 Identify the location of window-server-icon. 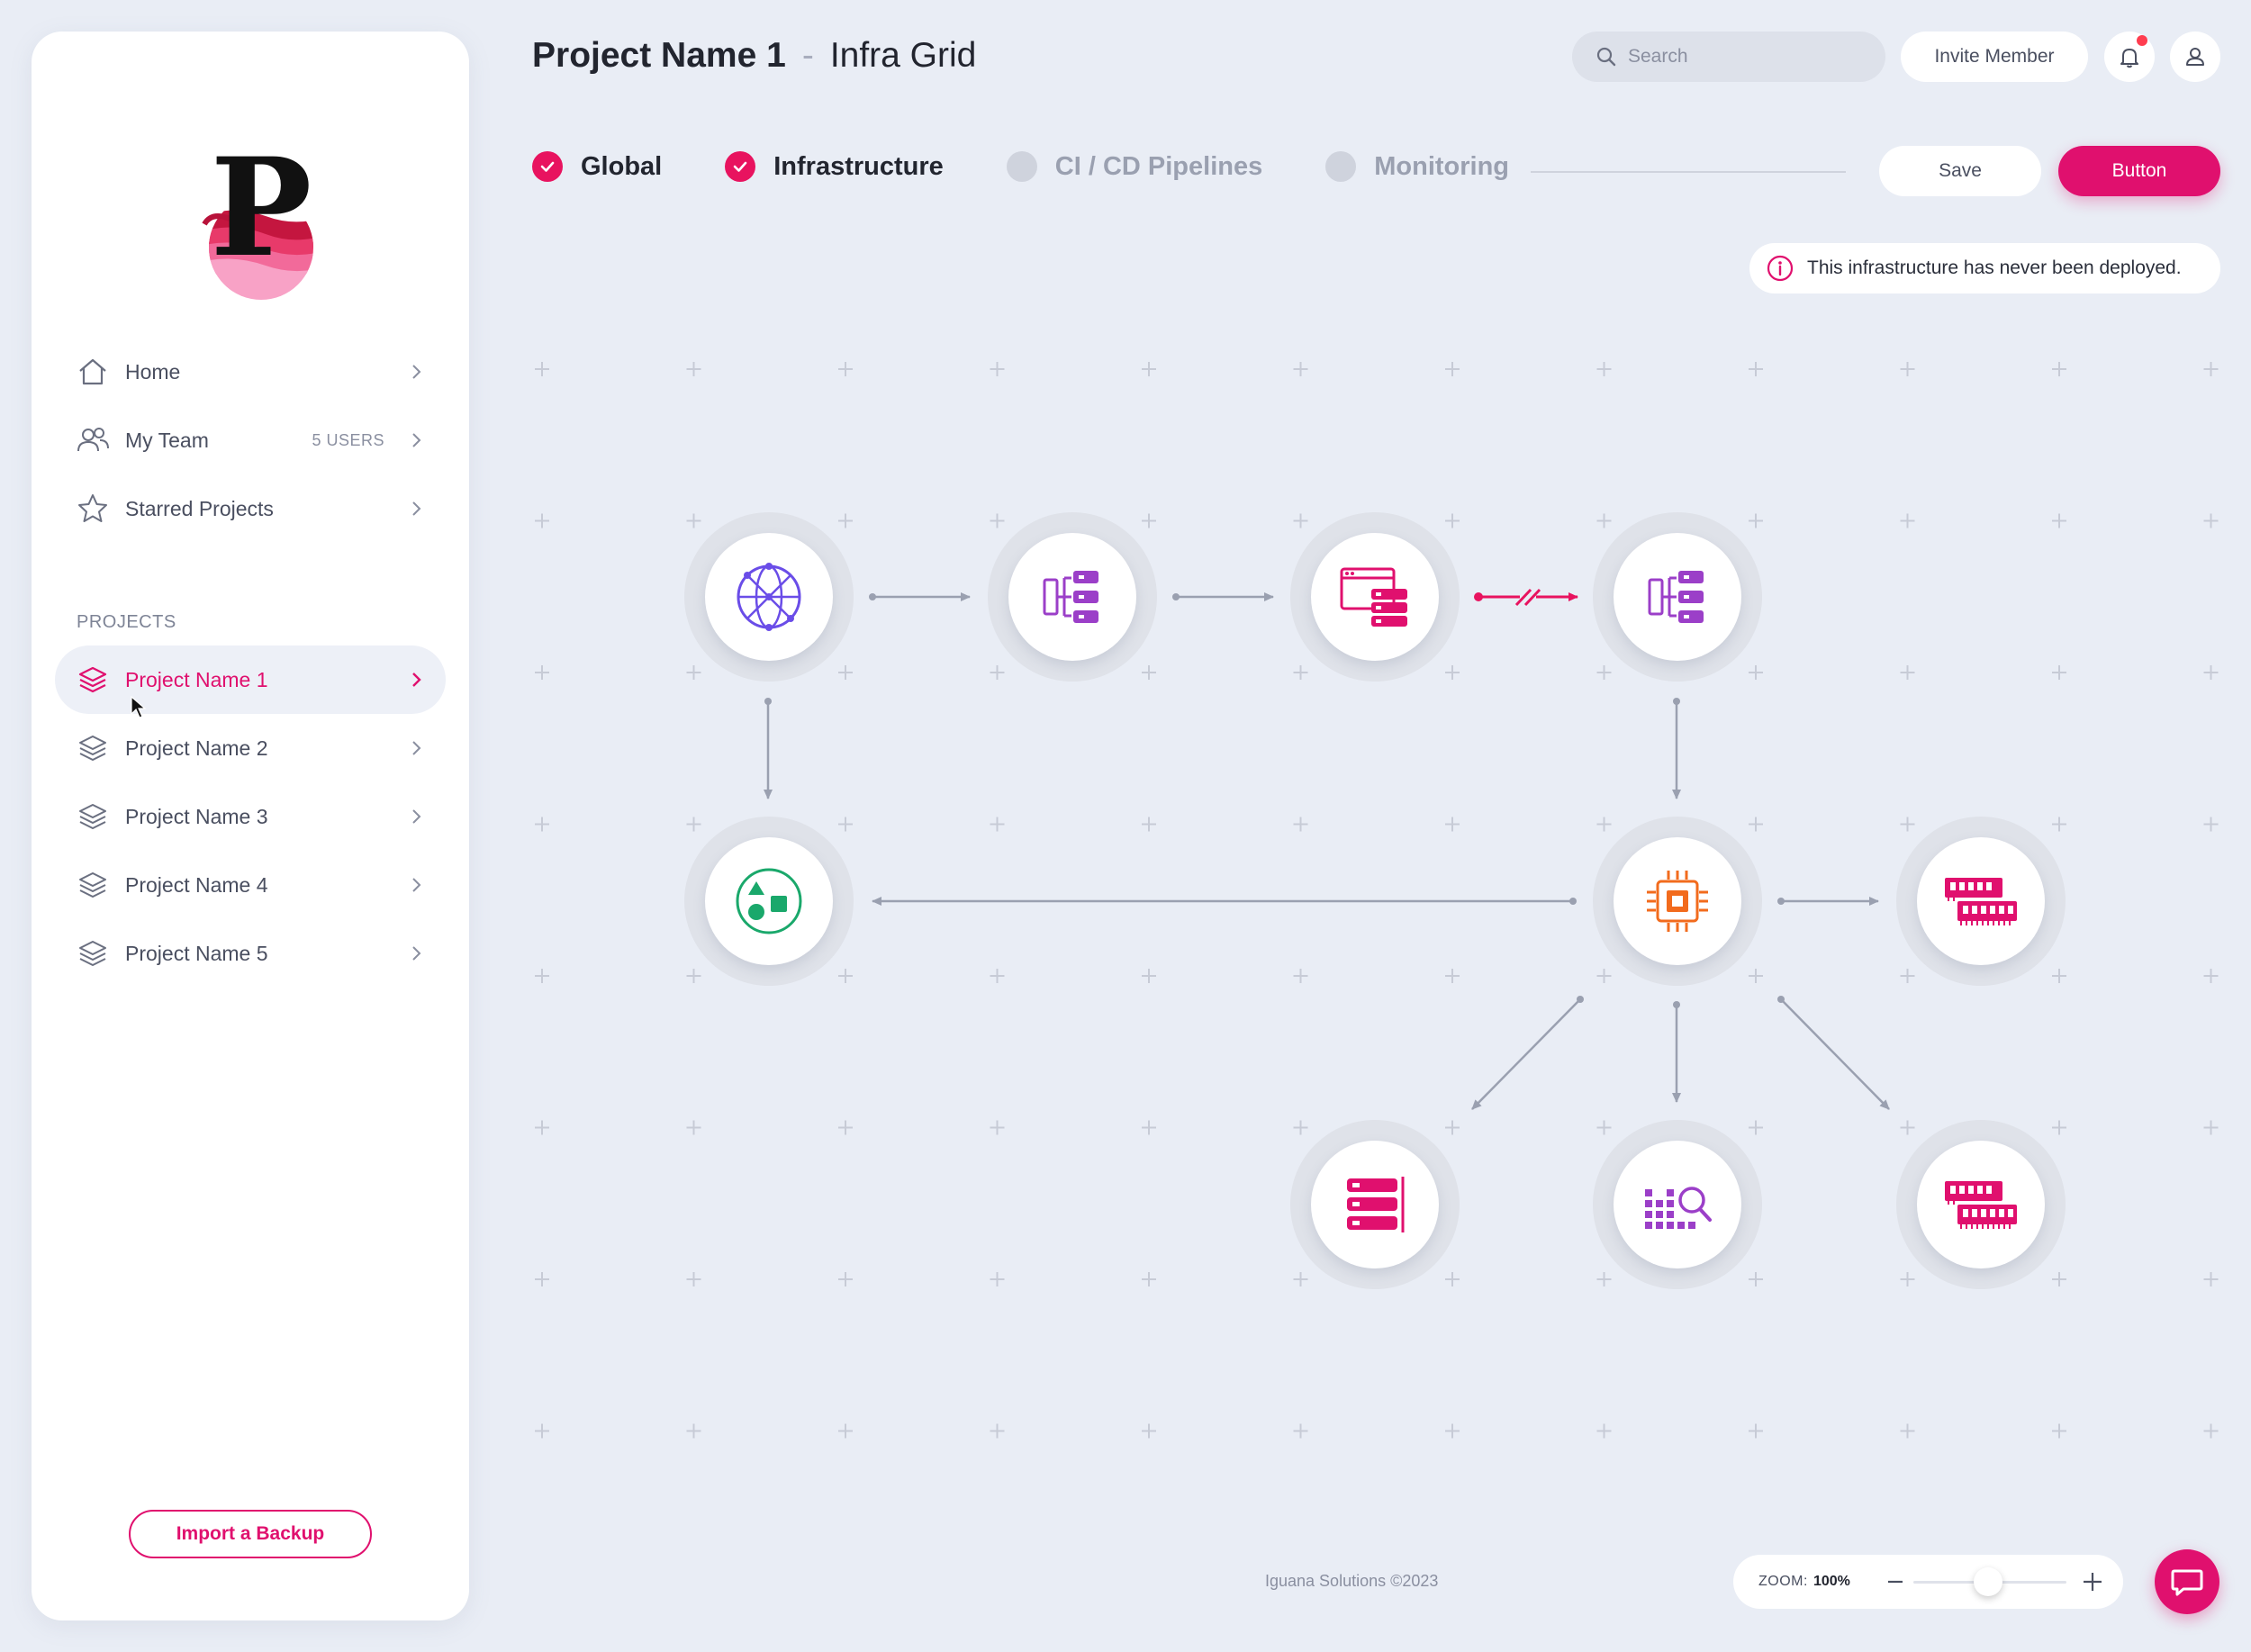
(1373, 597).